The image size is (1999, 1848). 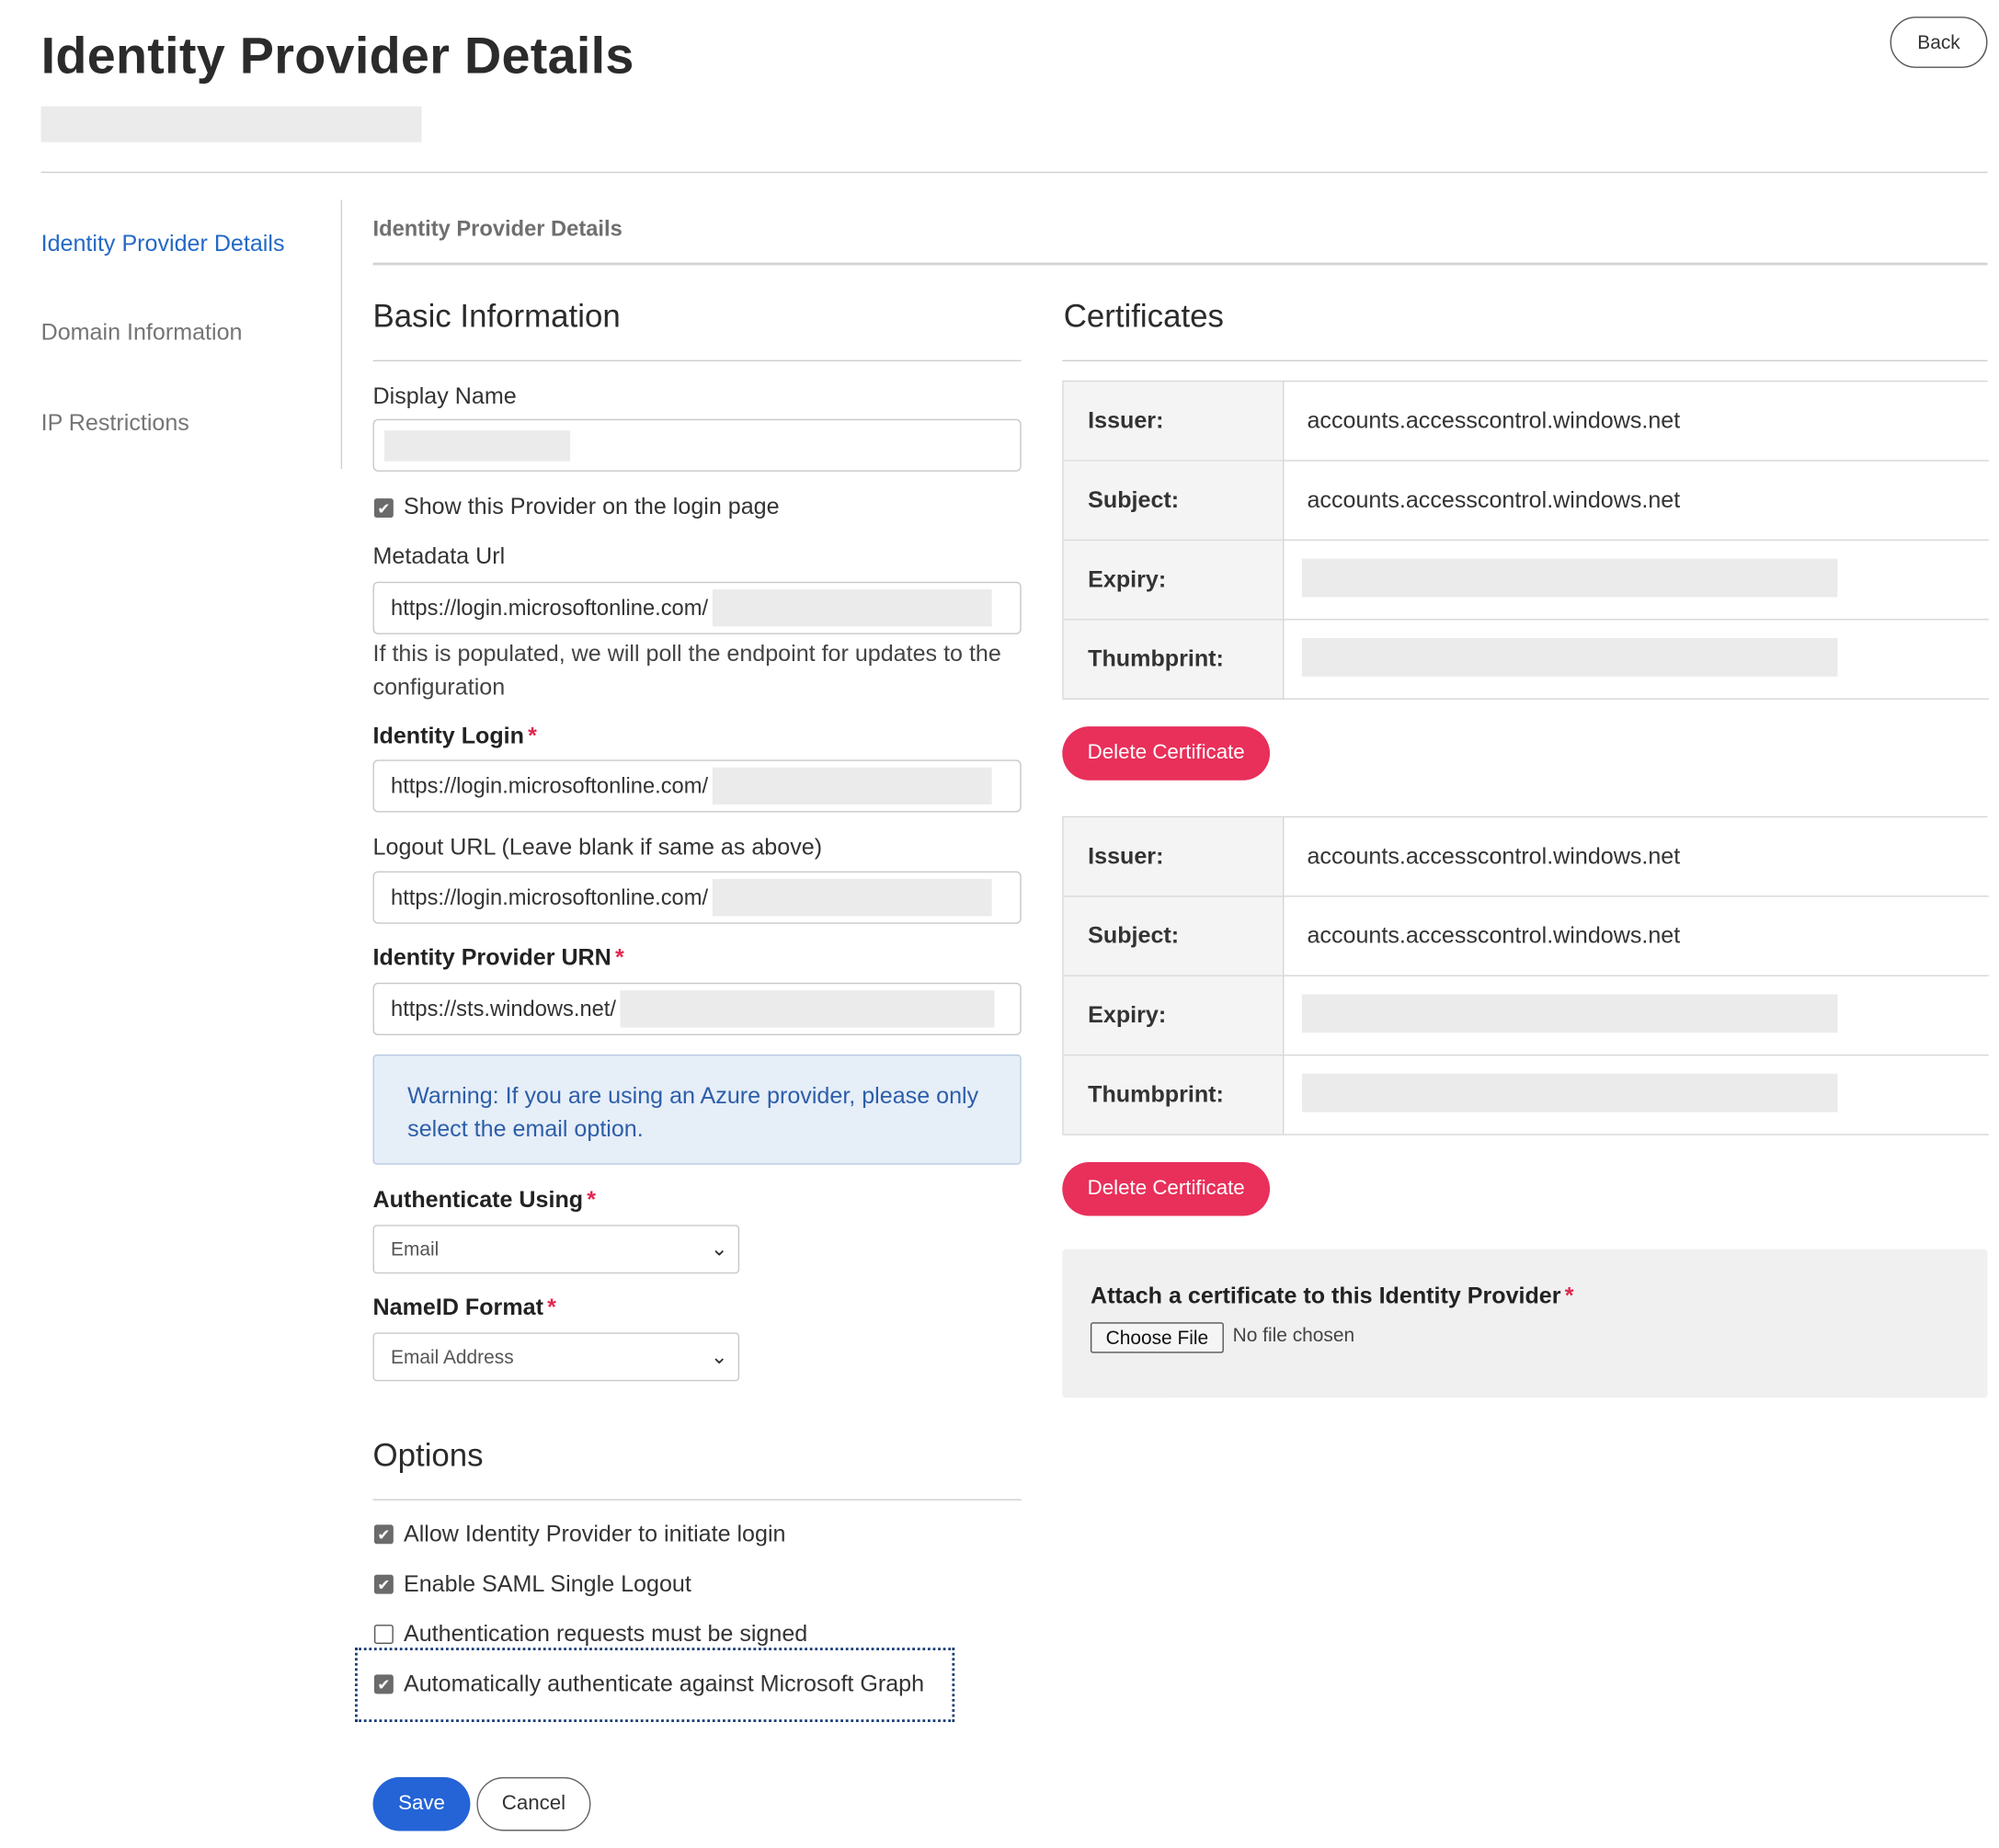 I want to click on auth-requests-signed-label: Authentication requests must be signed, so click(x=605, y=1633).